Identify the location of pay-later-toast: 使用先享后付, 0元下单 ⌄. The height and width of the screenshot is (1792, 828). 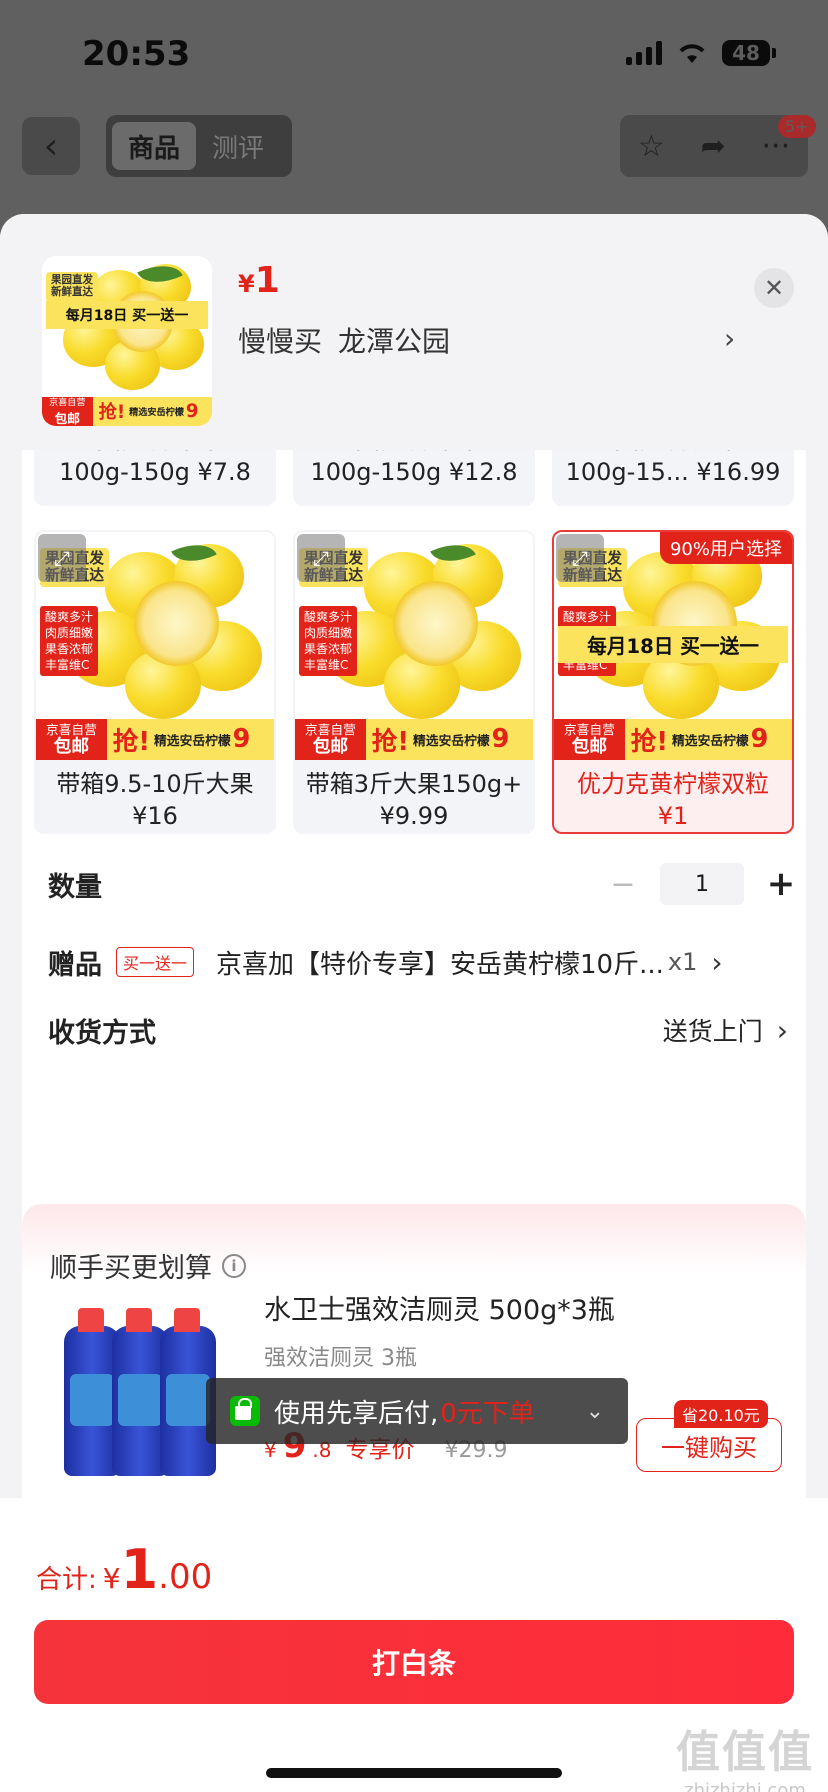
(417, 1411).